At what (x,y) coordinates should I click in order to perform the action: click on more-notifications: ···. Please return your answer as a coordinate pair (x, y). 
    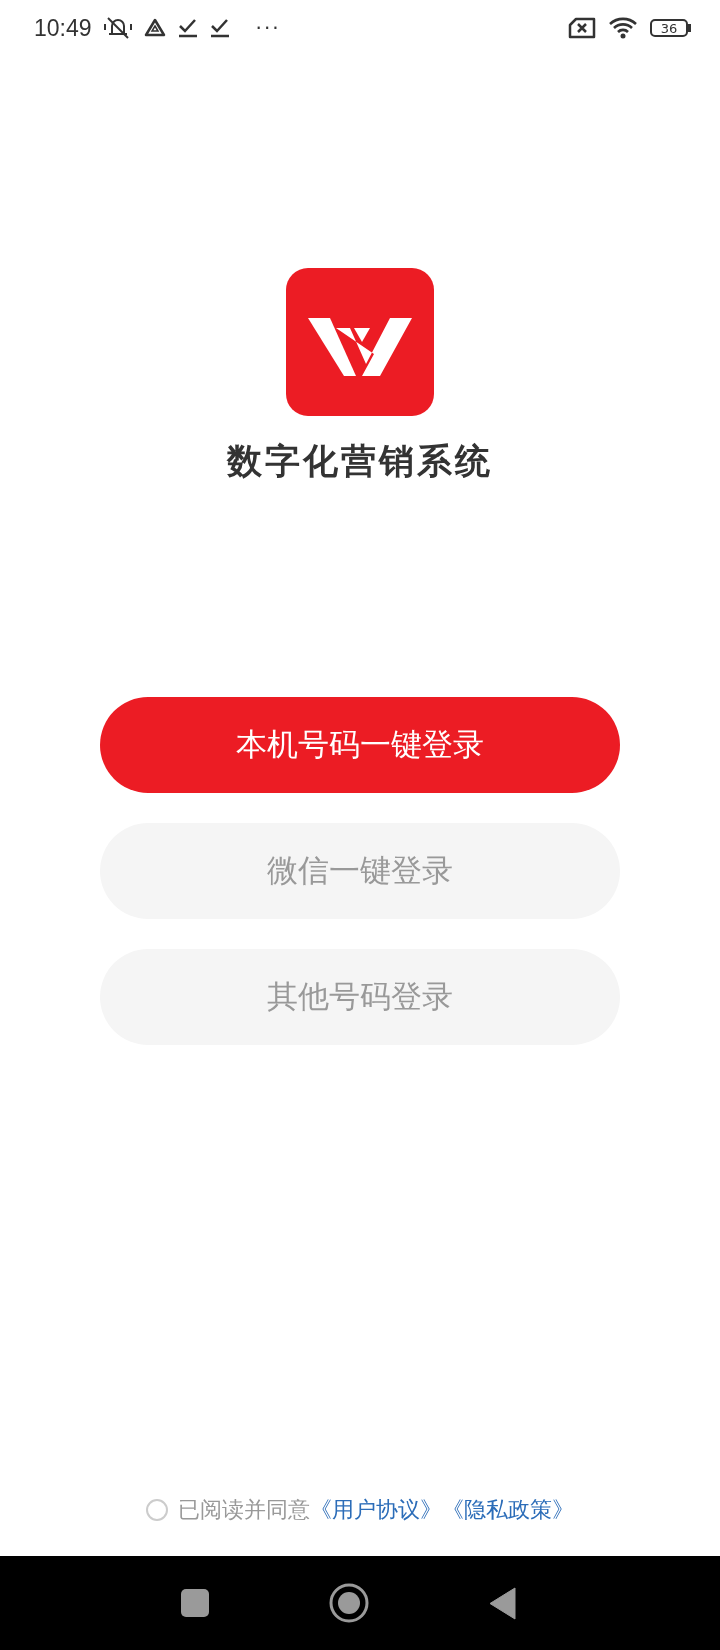
    Looking at the image, I should click on (268, 28).